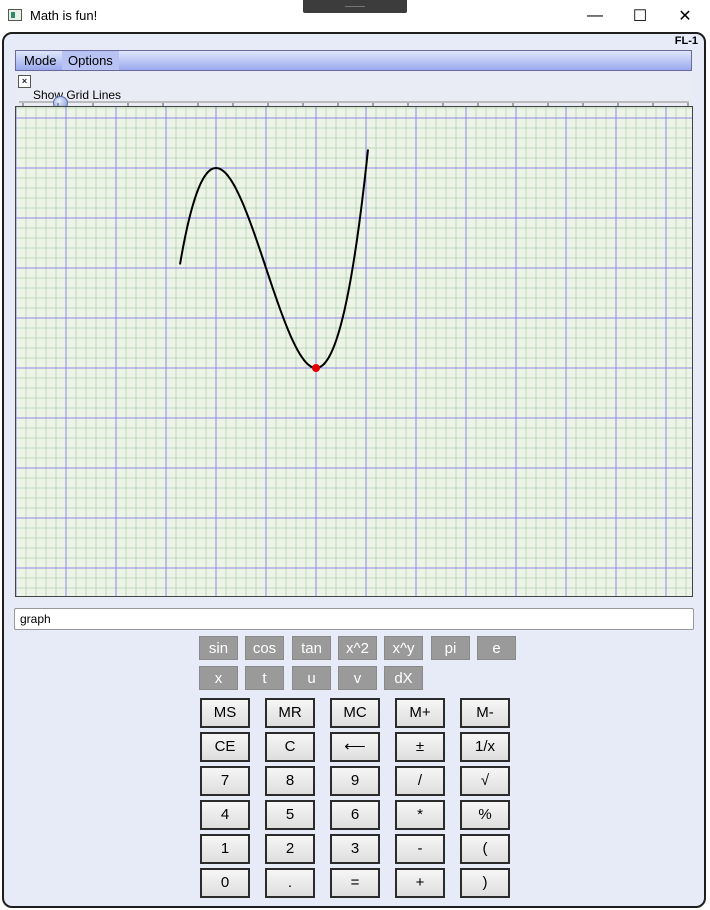 The width and height of the screenshot is (710, 910). What do you see at coordinates (420, 713) in the screenshot?
I see `keypad-button: M+` at bounding box center [420, 713].